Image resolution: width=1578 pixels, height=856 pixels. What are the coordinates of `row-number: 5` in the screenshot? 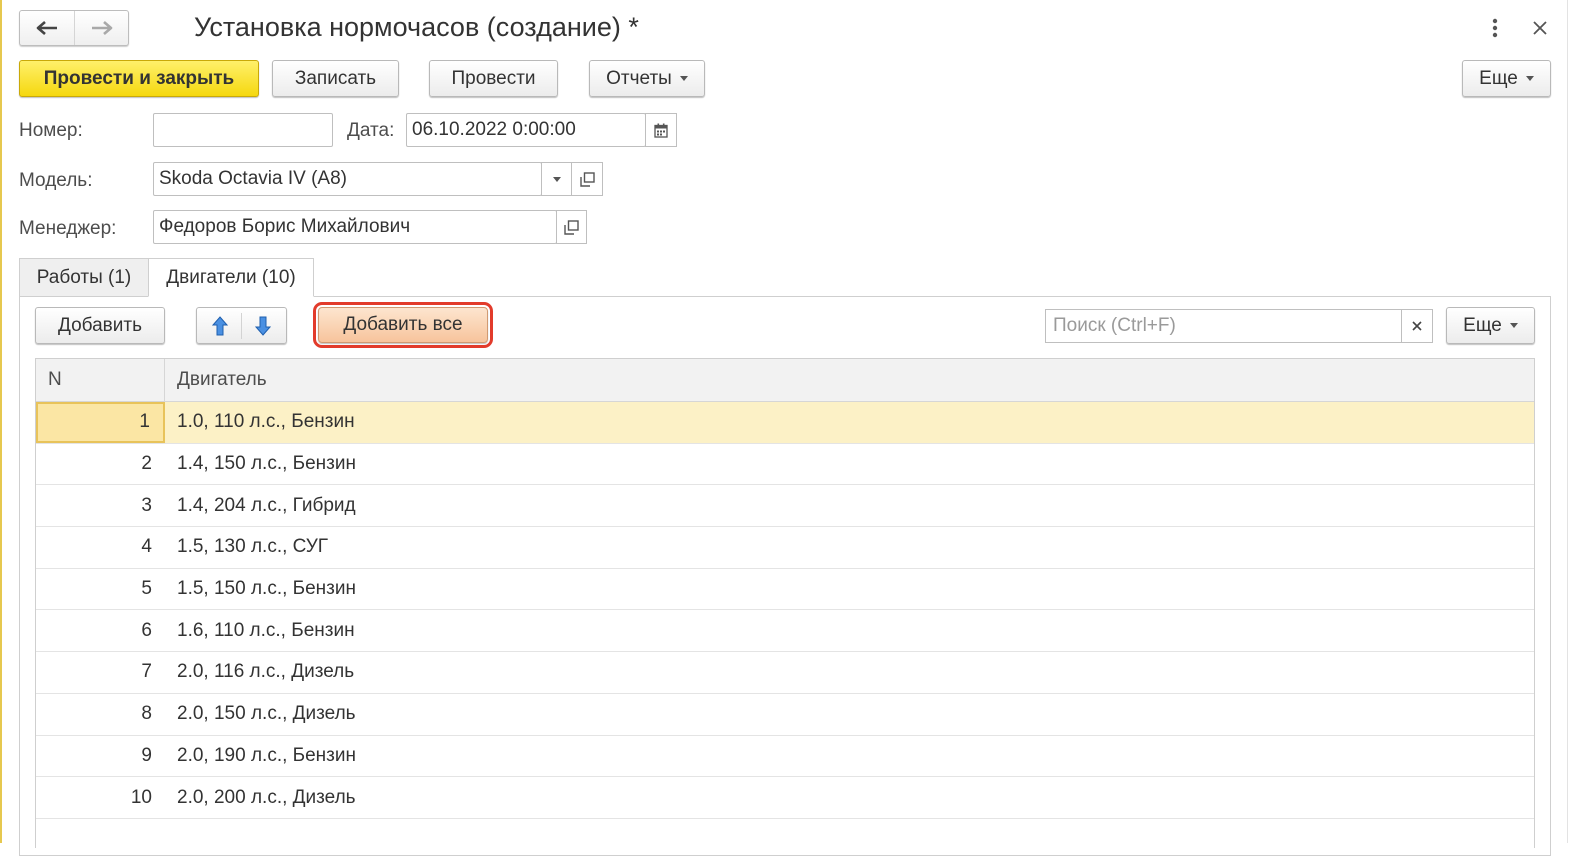 It's located at (146, 589).